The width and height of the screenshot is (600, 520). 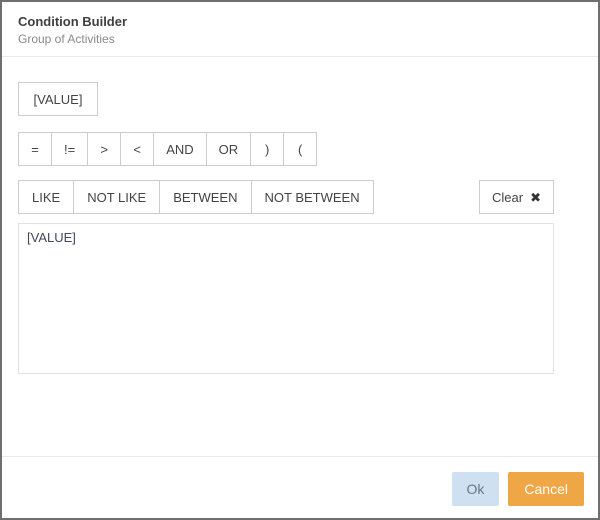 I want to click on keyword-button-between: BETWEEN, so click(x=205, y=197).